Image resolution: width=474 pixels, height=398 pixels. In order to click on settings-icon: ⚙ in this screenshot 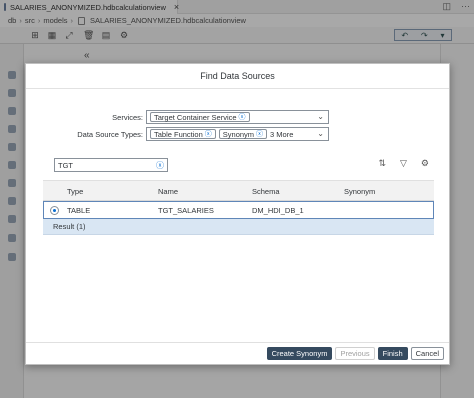, I will do `click(425, 163)`.